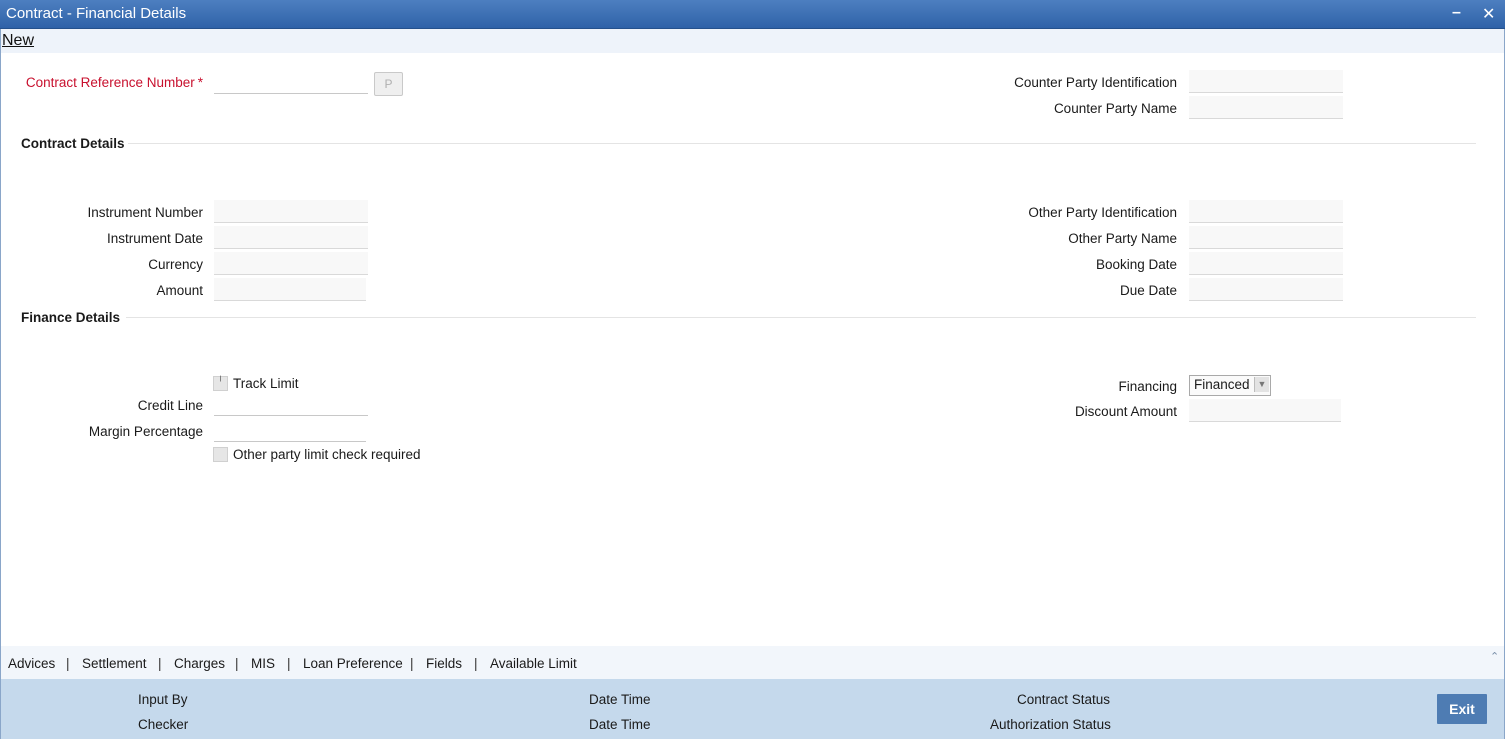 This screenshot has height=740, width=1505. I want to click on tab-mis: MIS, so click(263, 663).